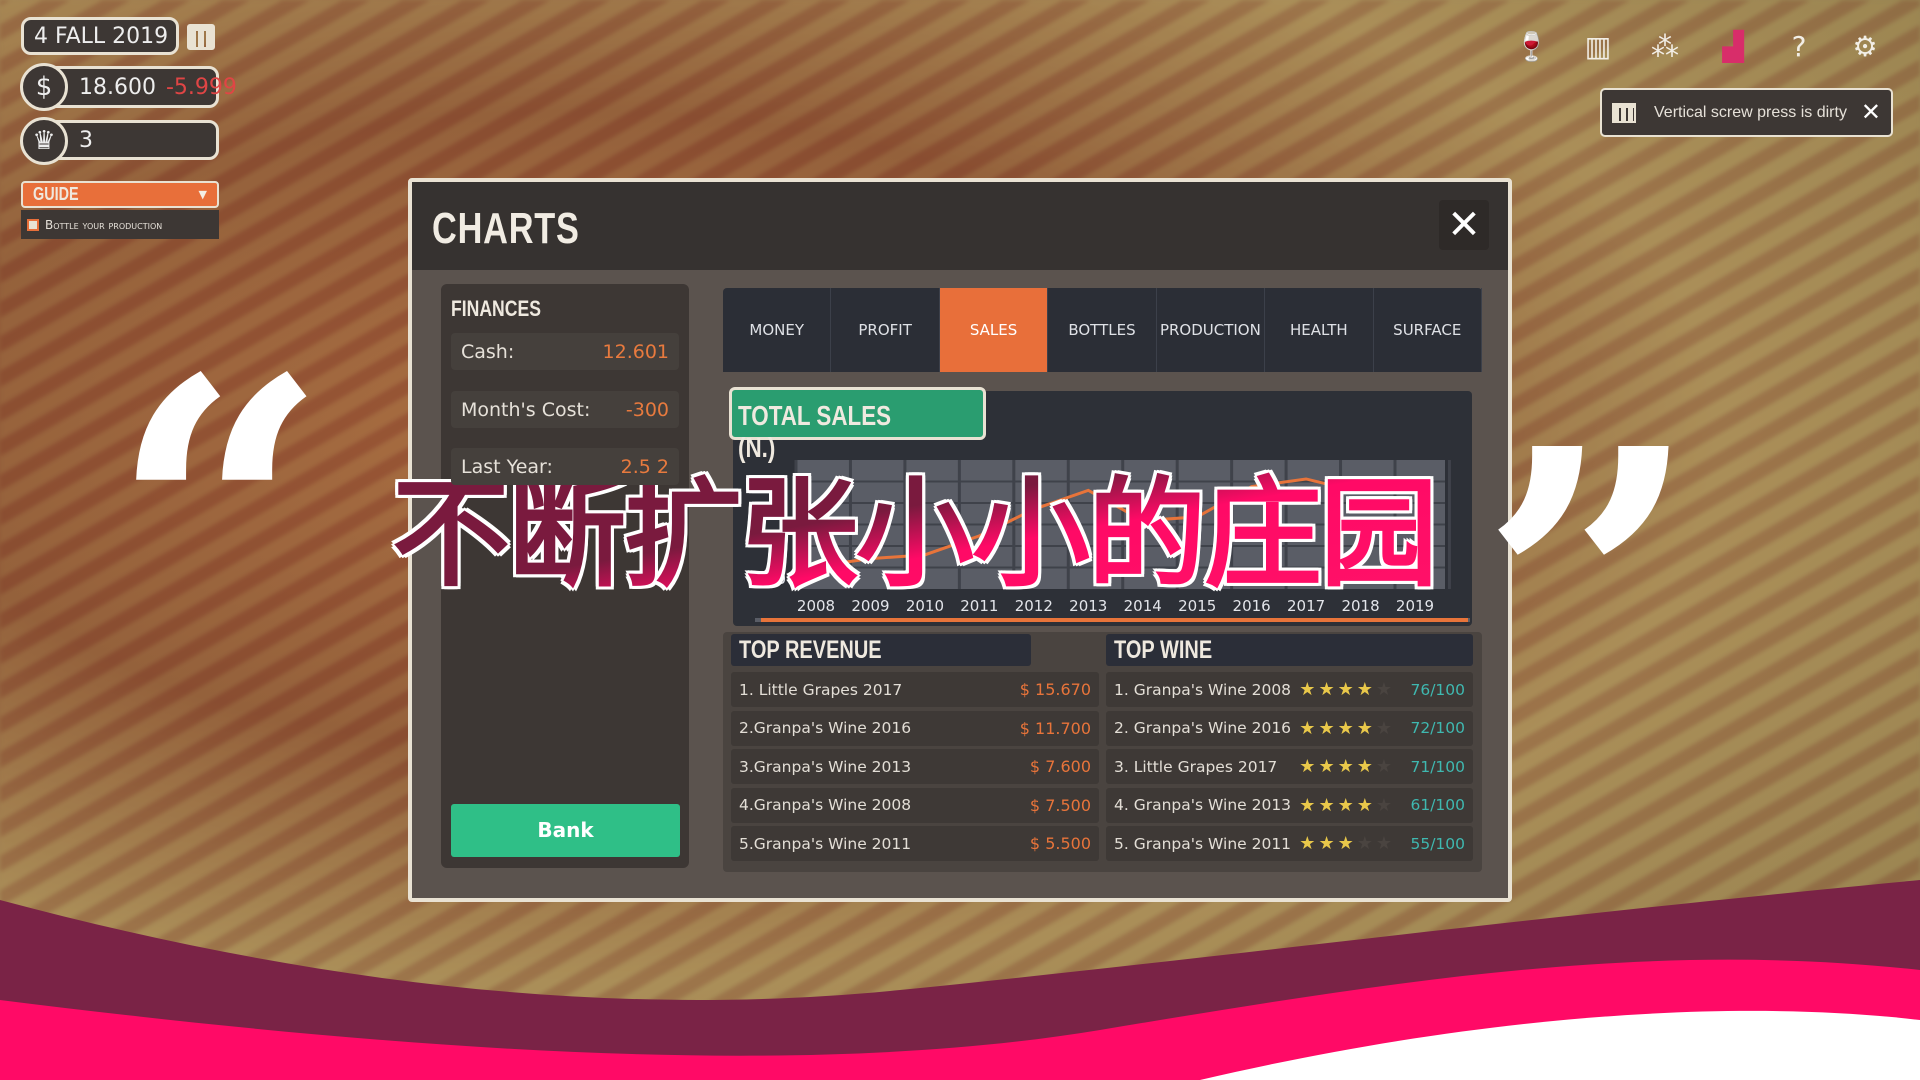 The height and width of the screenshot is (1080, 1920). I want to click on guide-task: Bottle your production, so click(120, 224).